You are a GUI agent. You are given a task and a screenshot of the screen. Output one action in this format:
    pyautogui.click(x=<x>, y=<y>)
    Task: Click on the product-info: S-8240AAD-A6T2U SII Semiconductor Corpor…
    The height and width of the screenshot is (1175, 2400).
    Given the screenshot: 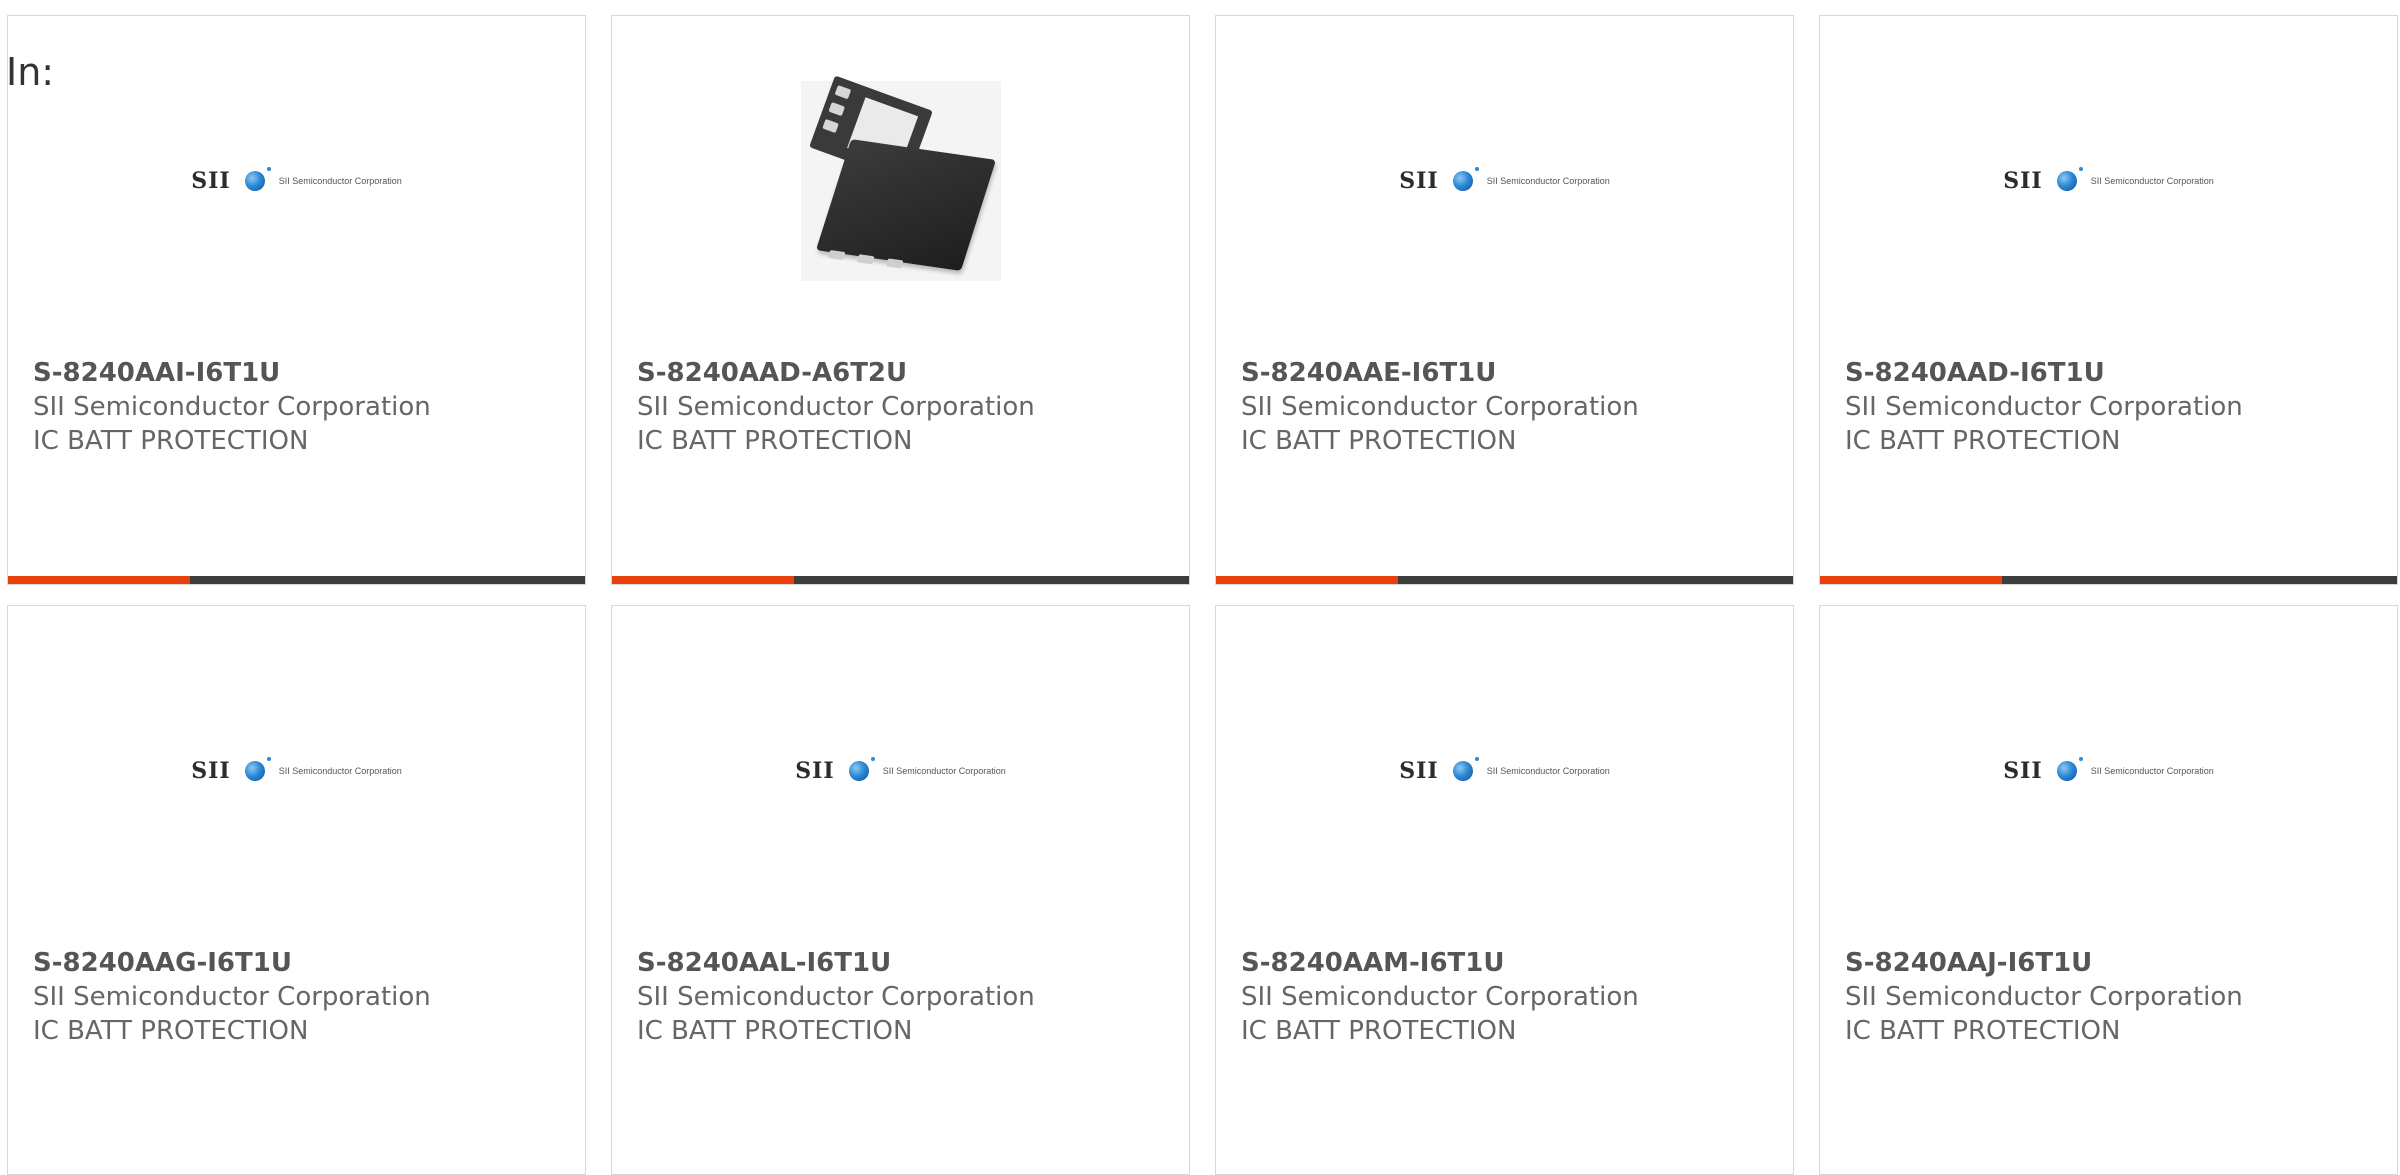 What is the action you would take?
    pyautogui.click(x=908, y=407)
    